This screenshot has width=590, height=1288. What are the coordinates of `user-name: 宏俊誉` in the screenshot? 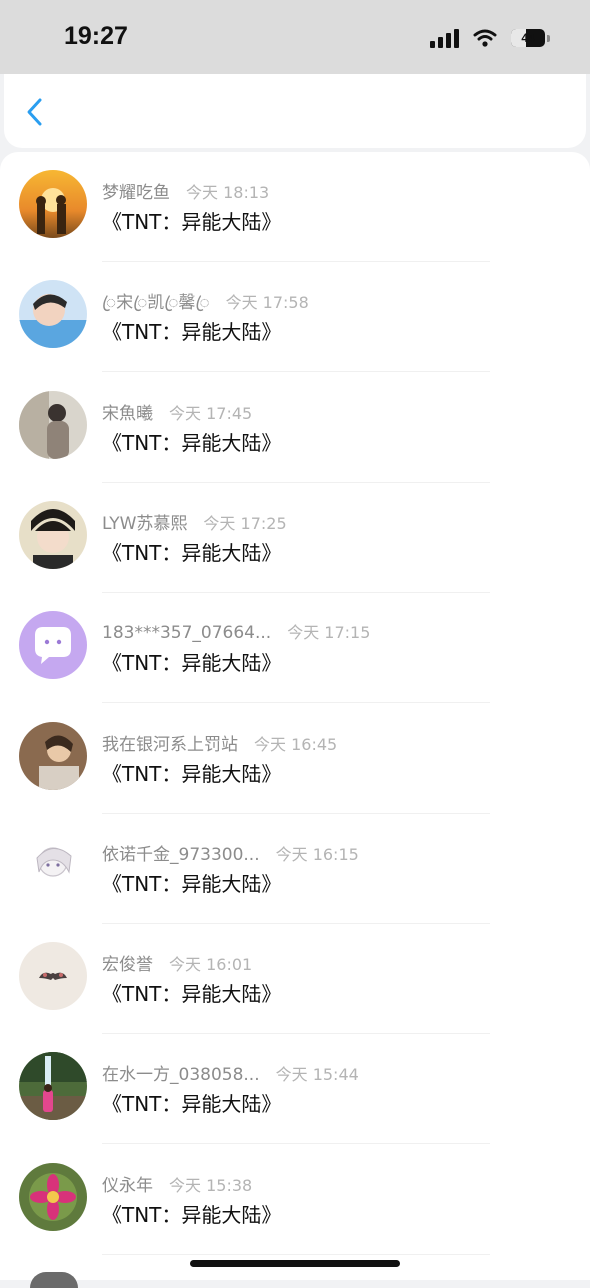 It's located at (127, 962).